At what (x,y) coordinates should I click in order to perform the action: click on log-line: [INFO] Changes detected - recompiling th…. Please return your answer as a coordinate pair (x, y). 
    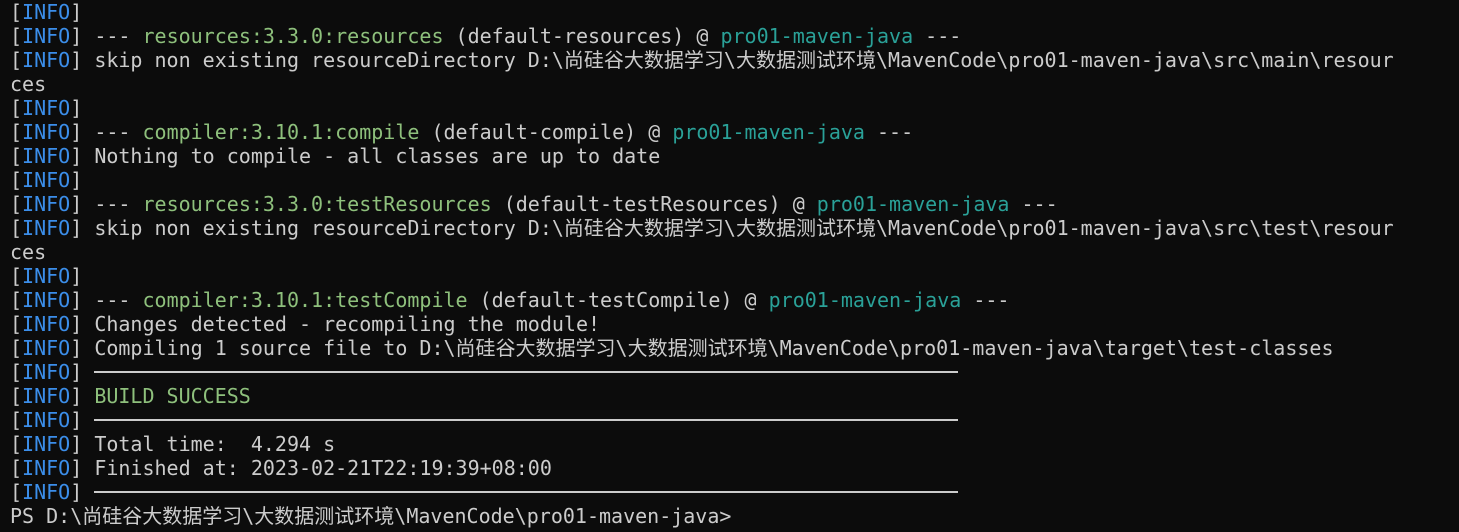
    Looking at the image, I should click on (734, 324).